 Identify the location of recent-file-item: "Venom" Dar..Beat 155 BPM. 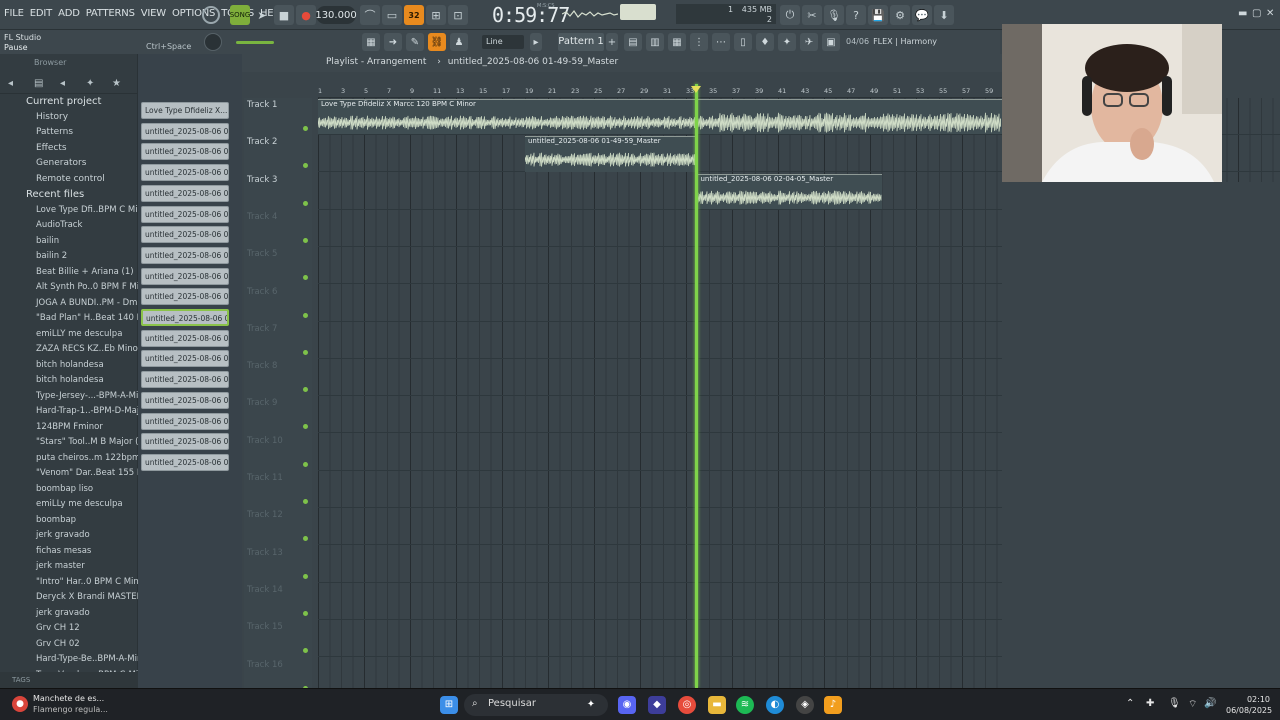
(69, 476).